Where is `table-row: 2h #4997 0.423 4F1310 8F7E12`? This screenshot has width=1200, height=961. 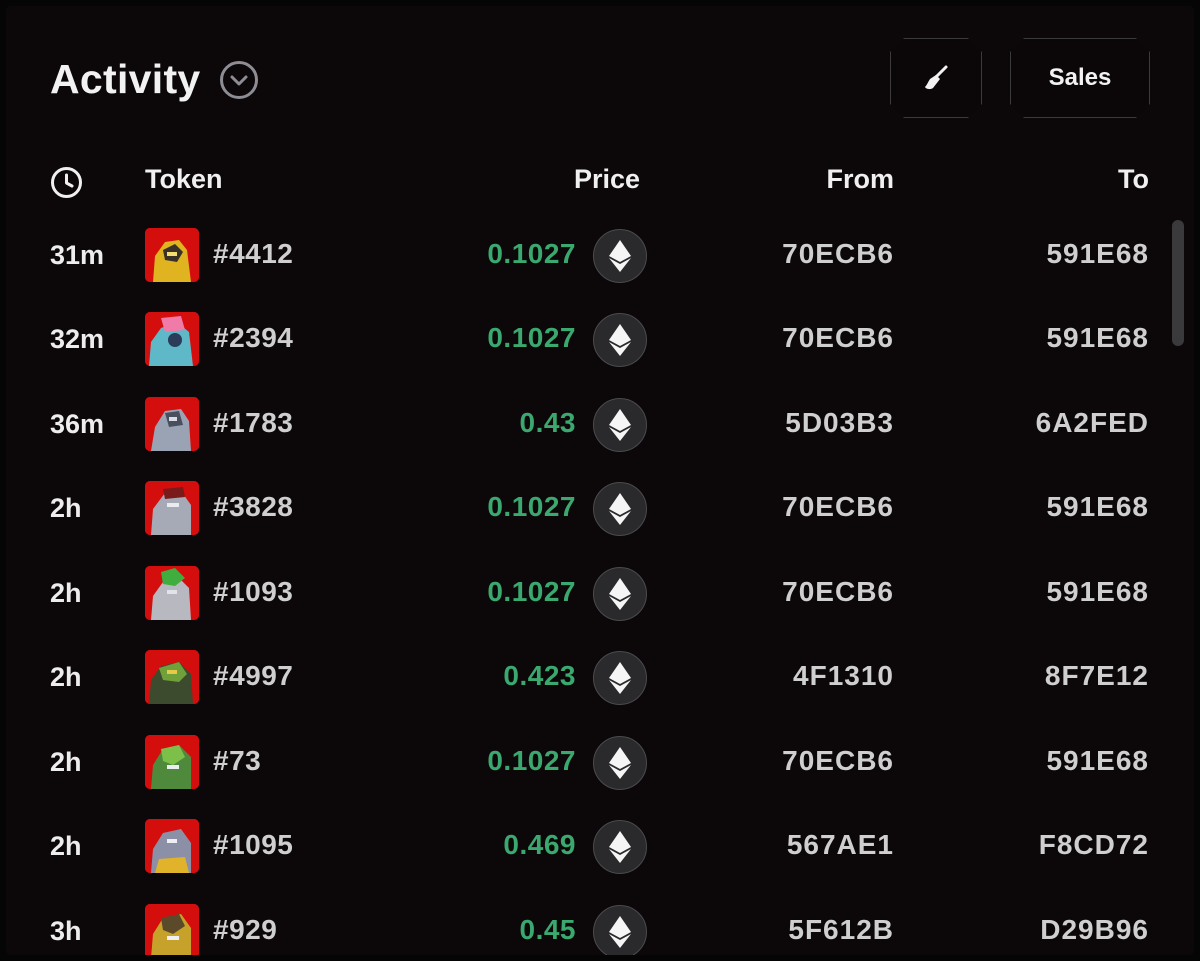 table-row: 2h #4997 0.423 4F1310 8F7E12 is located at coordinates (600, 676).